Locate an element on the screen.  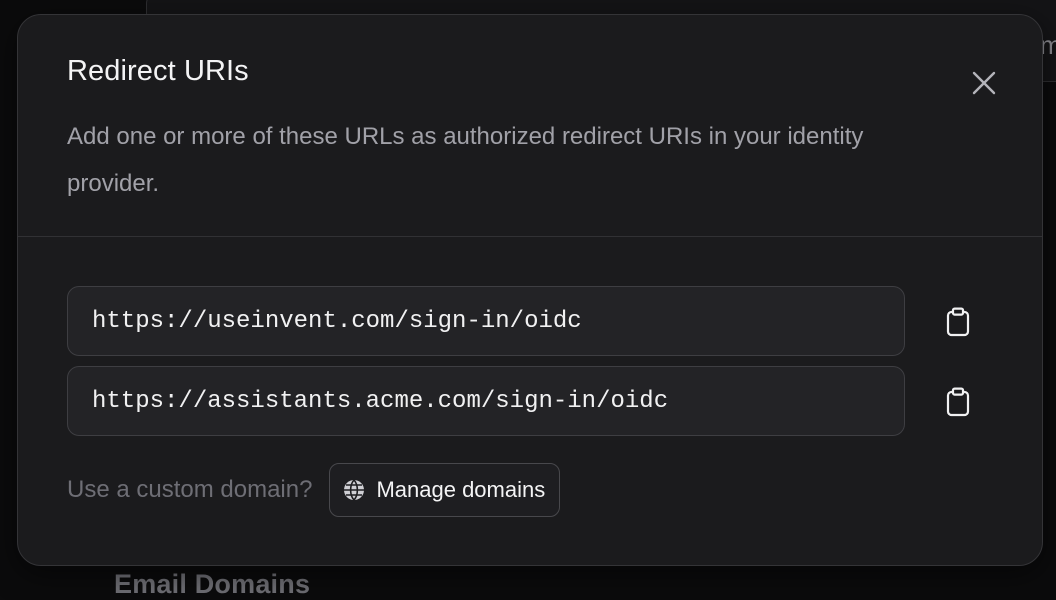
manage-domains-button: Manage domains is located at coordinates (445, 490).